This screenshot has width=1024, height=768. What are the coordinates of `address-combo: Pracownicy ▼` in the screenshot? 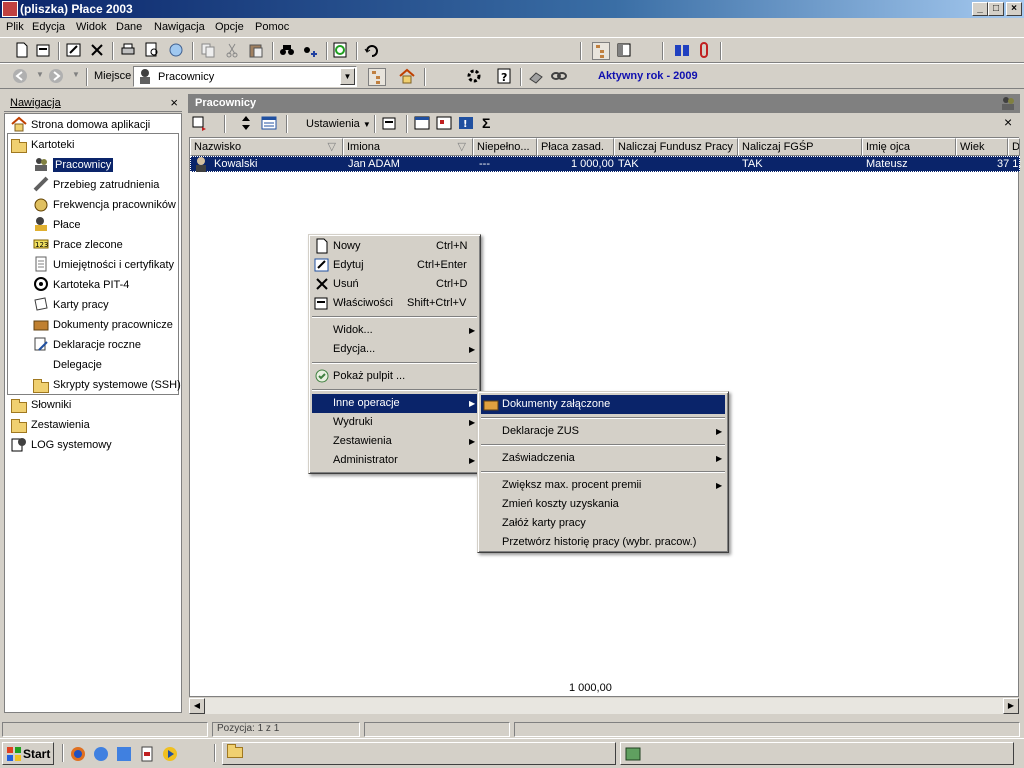 It's located at (245, 76).